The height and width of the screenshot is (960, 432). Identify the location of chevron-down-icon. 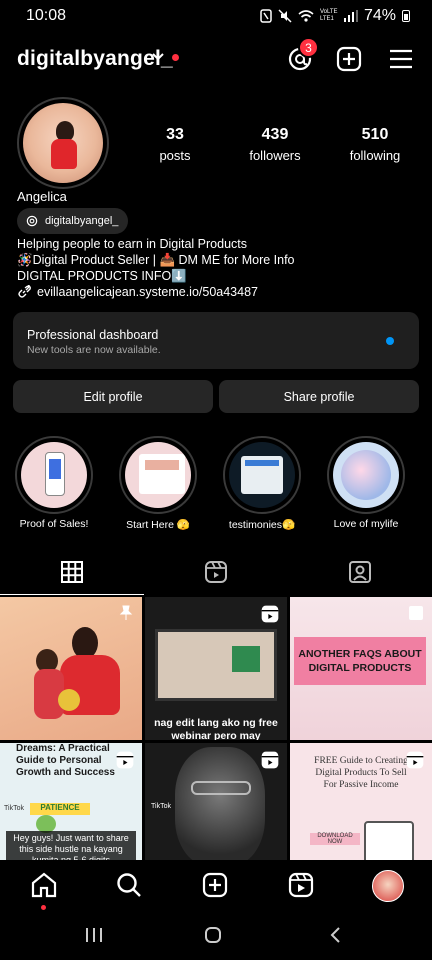
(158, 57).